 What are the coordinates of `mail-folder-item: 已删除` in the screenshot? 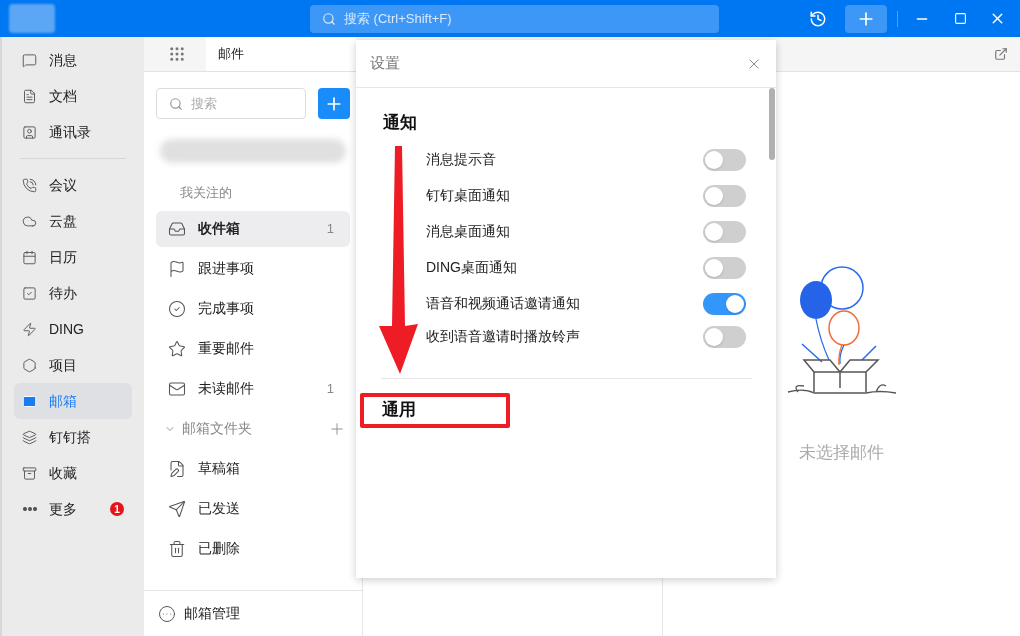 It's located at (253, 548).